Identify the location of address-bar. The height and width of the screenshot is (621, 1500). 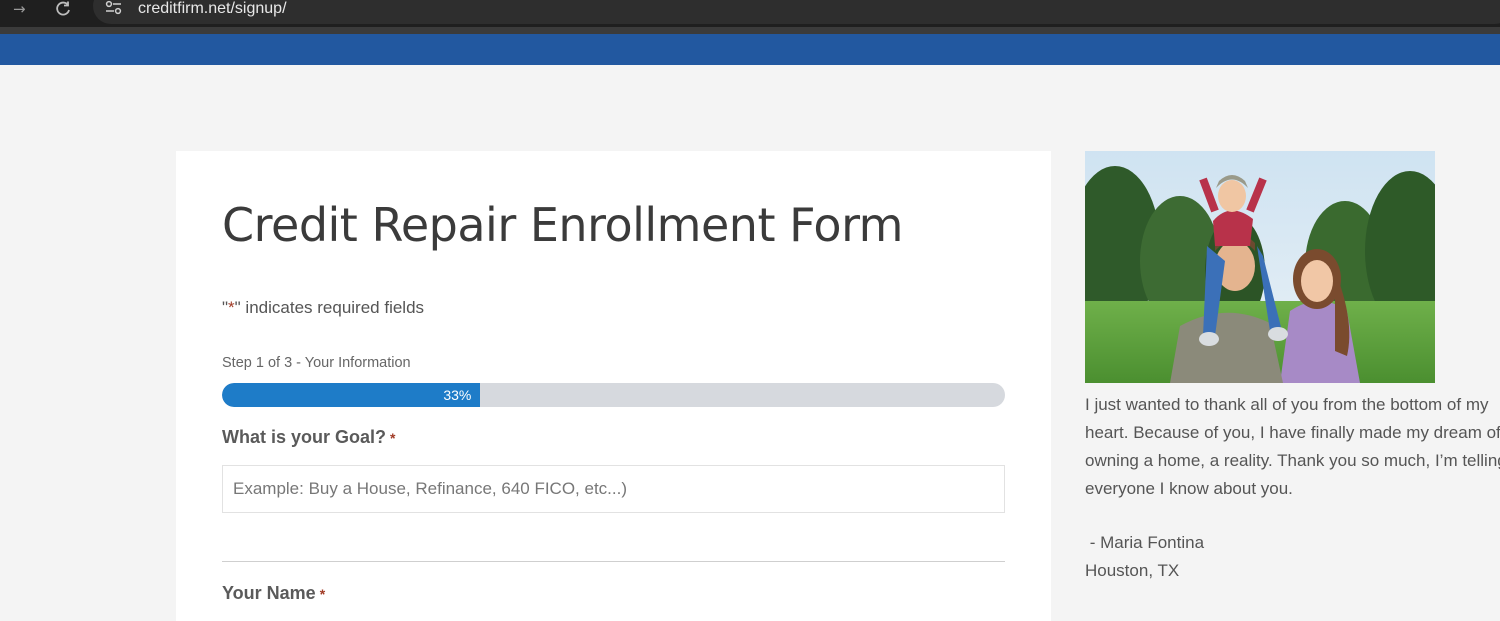
(796, 12).